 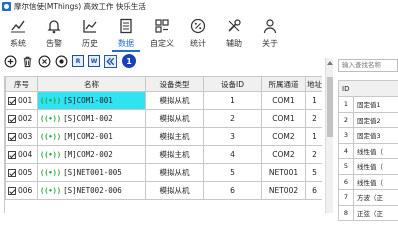 I want to click on table-scrollbar, so click(x=329, y=135).